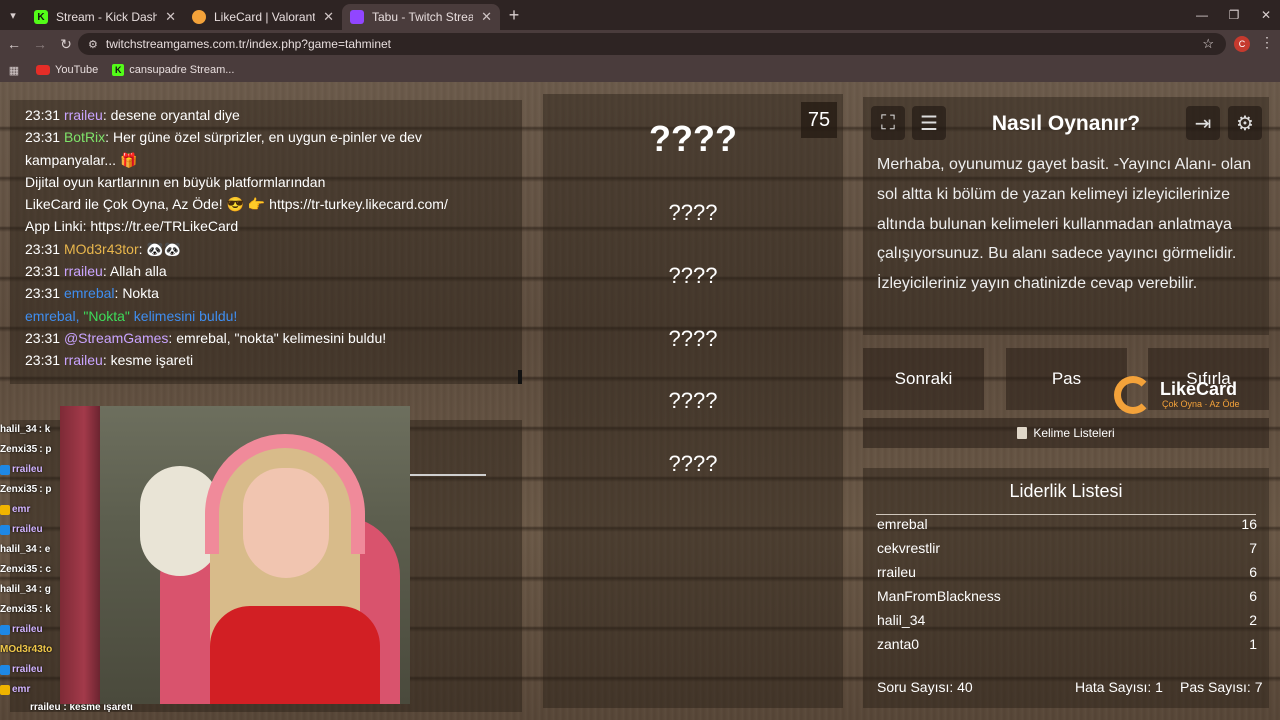  I want to click on likecard-mark-icon, so click(1133, 395).